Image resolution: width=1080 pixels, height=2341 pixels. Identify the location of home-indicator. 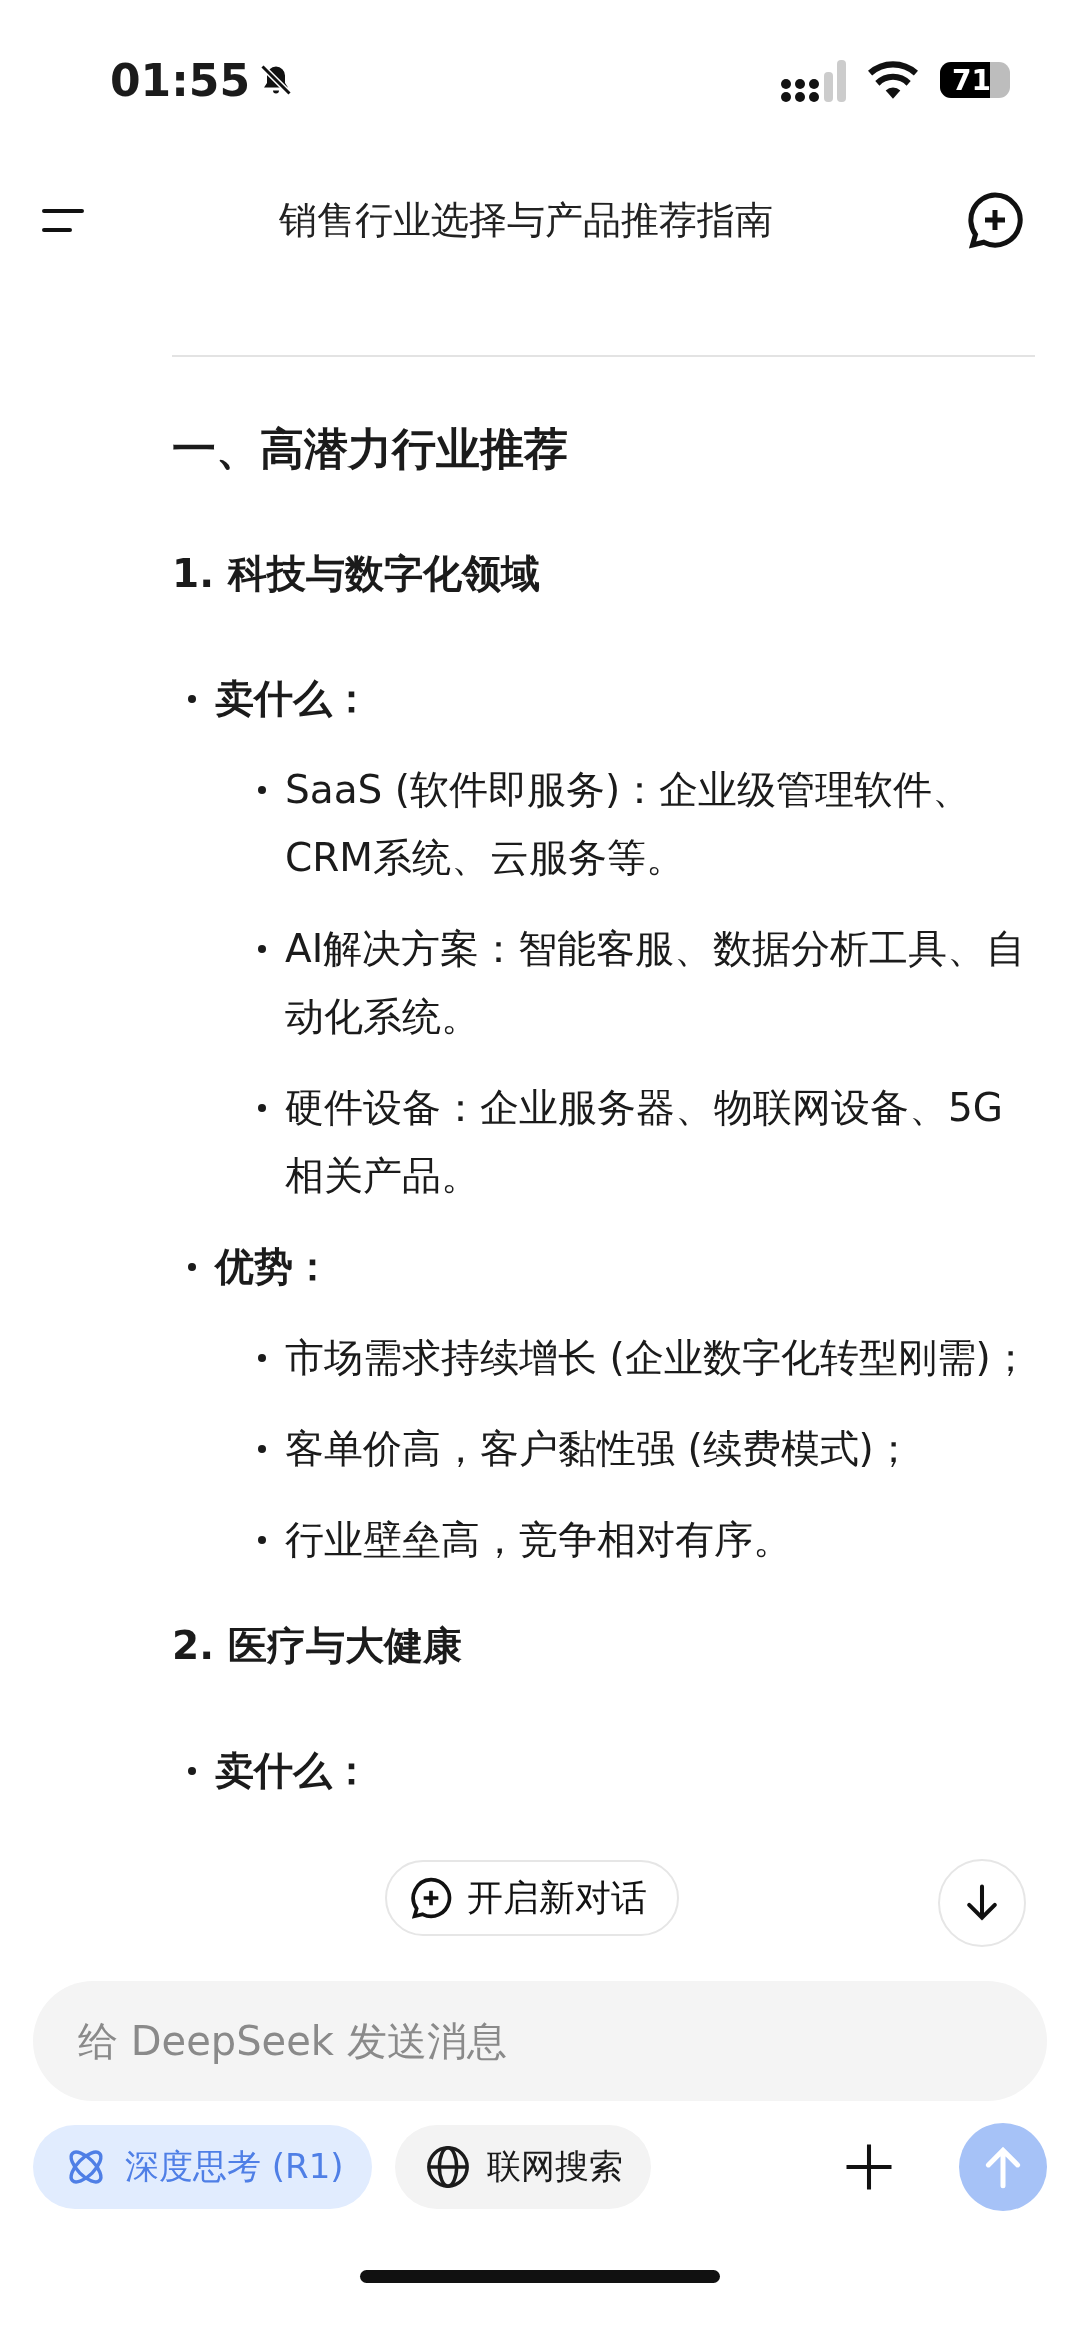
(540, 2276).